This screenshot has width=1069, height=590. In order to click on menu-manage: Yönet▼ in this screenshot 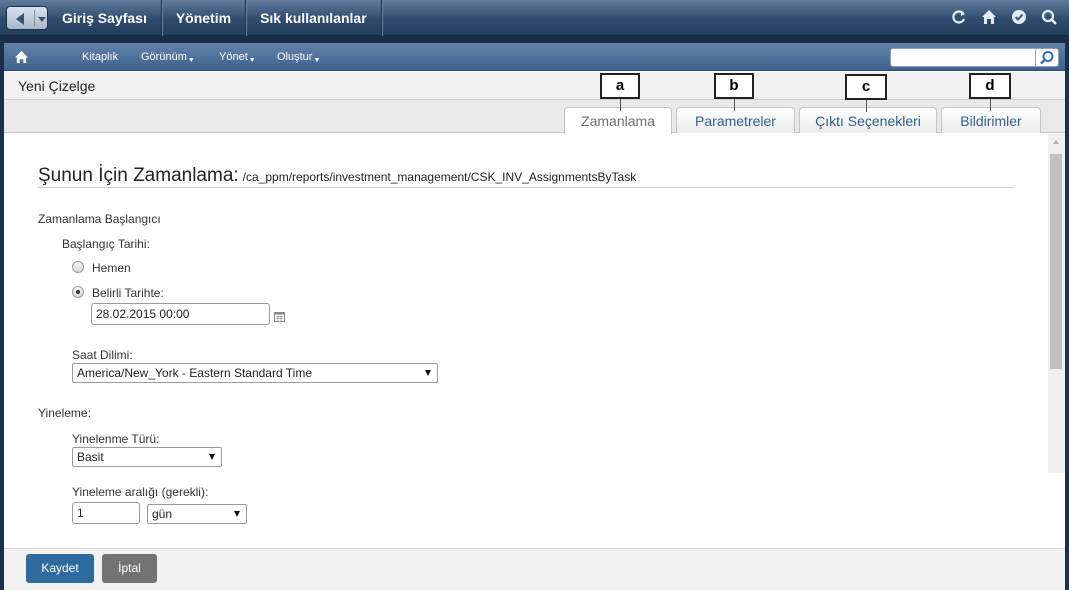, I will do `click(237, 57)`.